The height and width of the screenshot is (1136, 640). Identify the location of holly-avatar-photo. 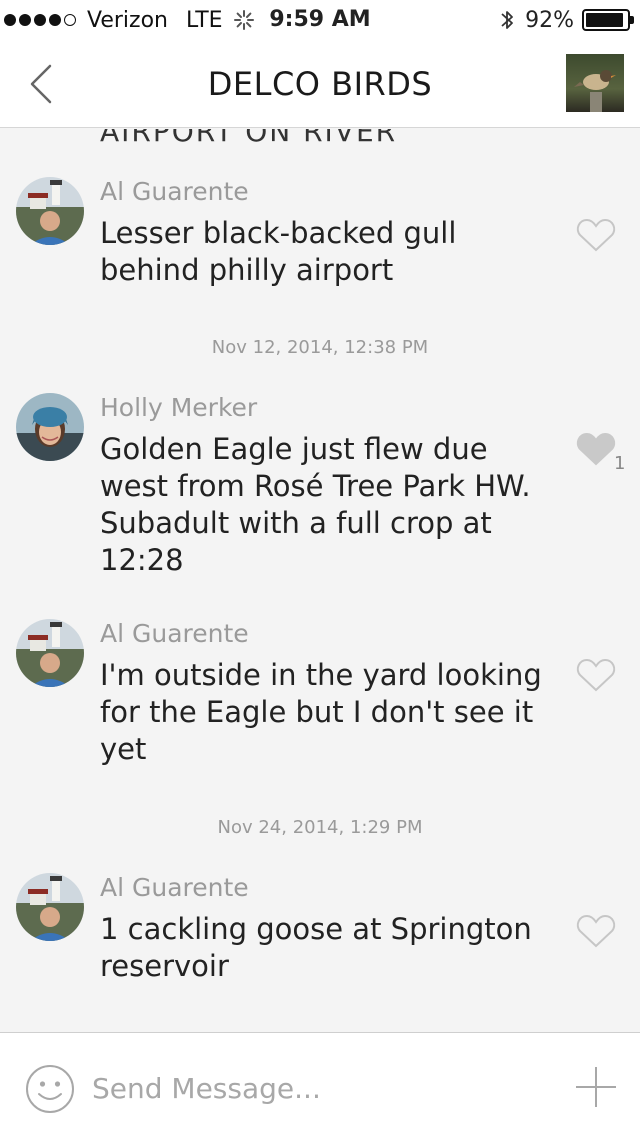
(50, 427).